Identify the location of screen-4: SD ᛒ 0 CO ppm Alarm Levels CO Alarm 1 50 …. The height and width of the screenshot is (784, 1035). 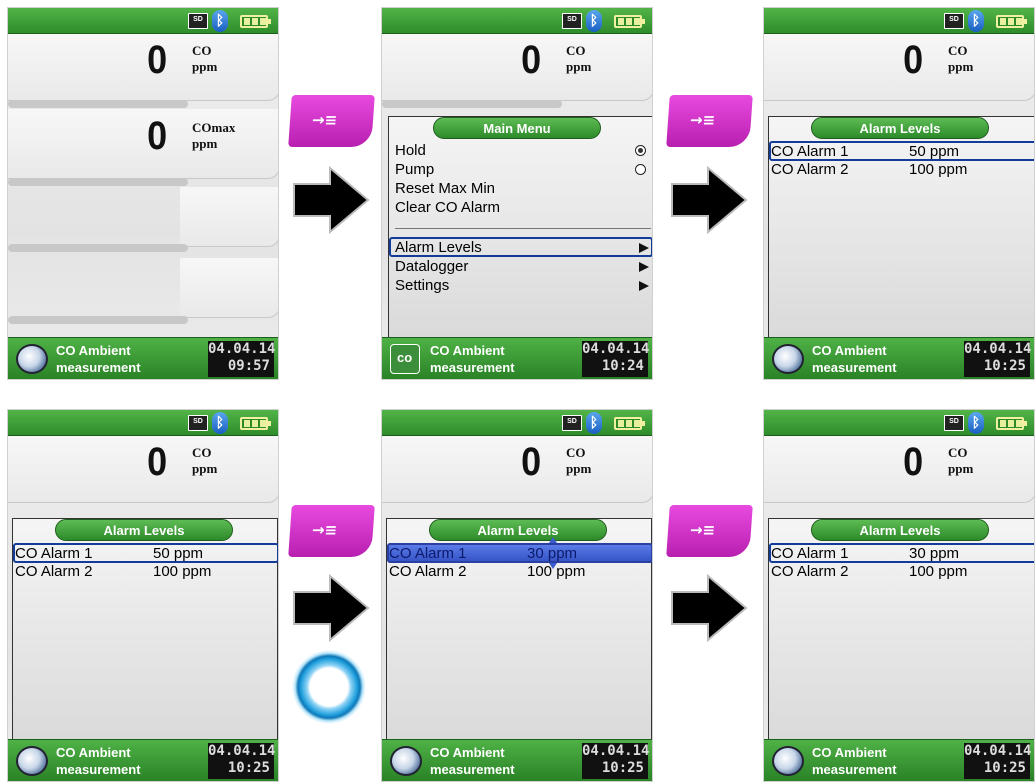
(143, 595).